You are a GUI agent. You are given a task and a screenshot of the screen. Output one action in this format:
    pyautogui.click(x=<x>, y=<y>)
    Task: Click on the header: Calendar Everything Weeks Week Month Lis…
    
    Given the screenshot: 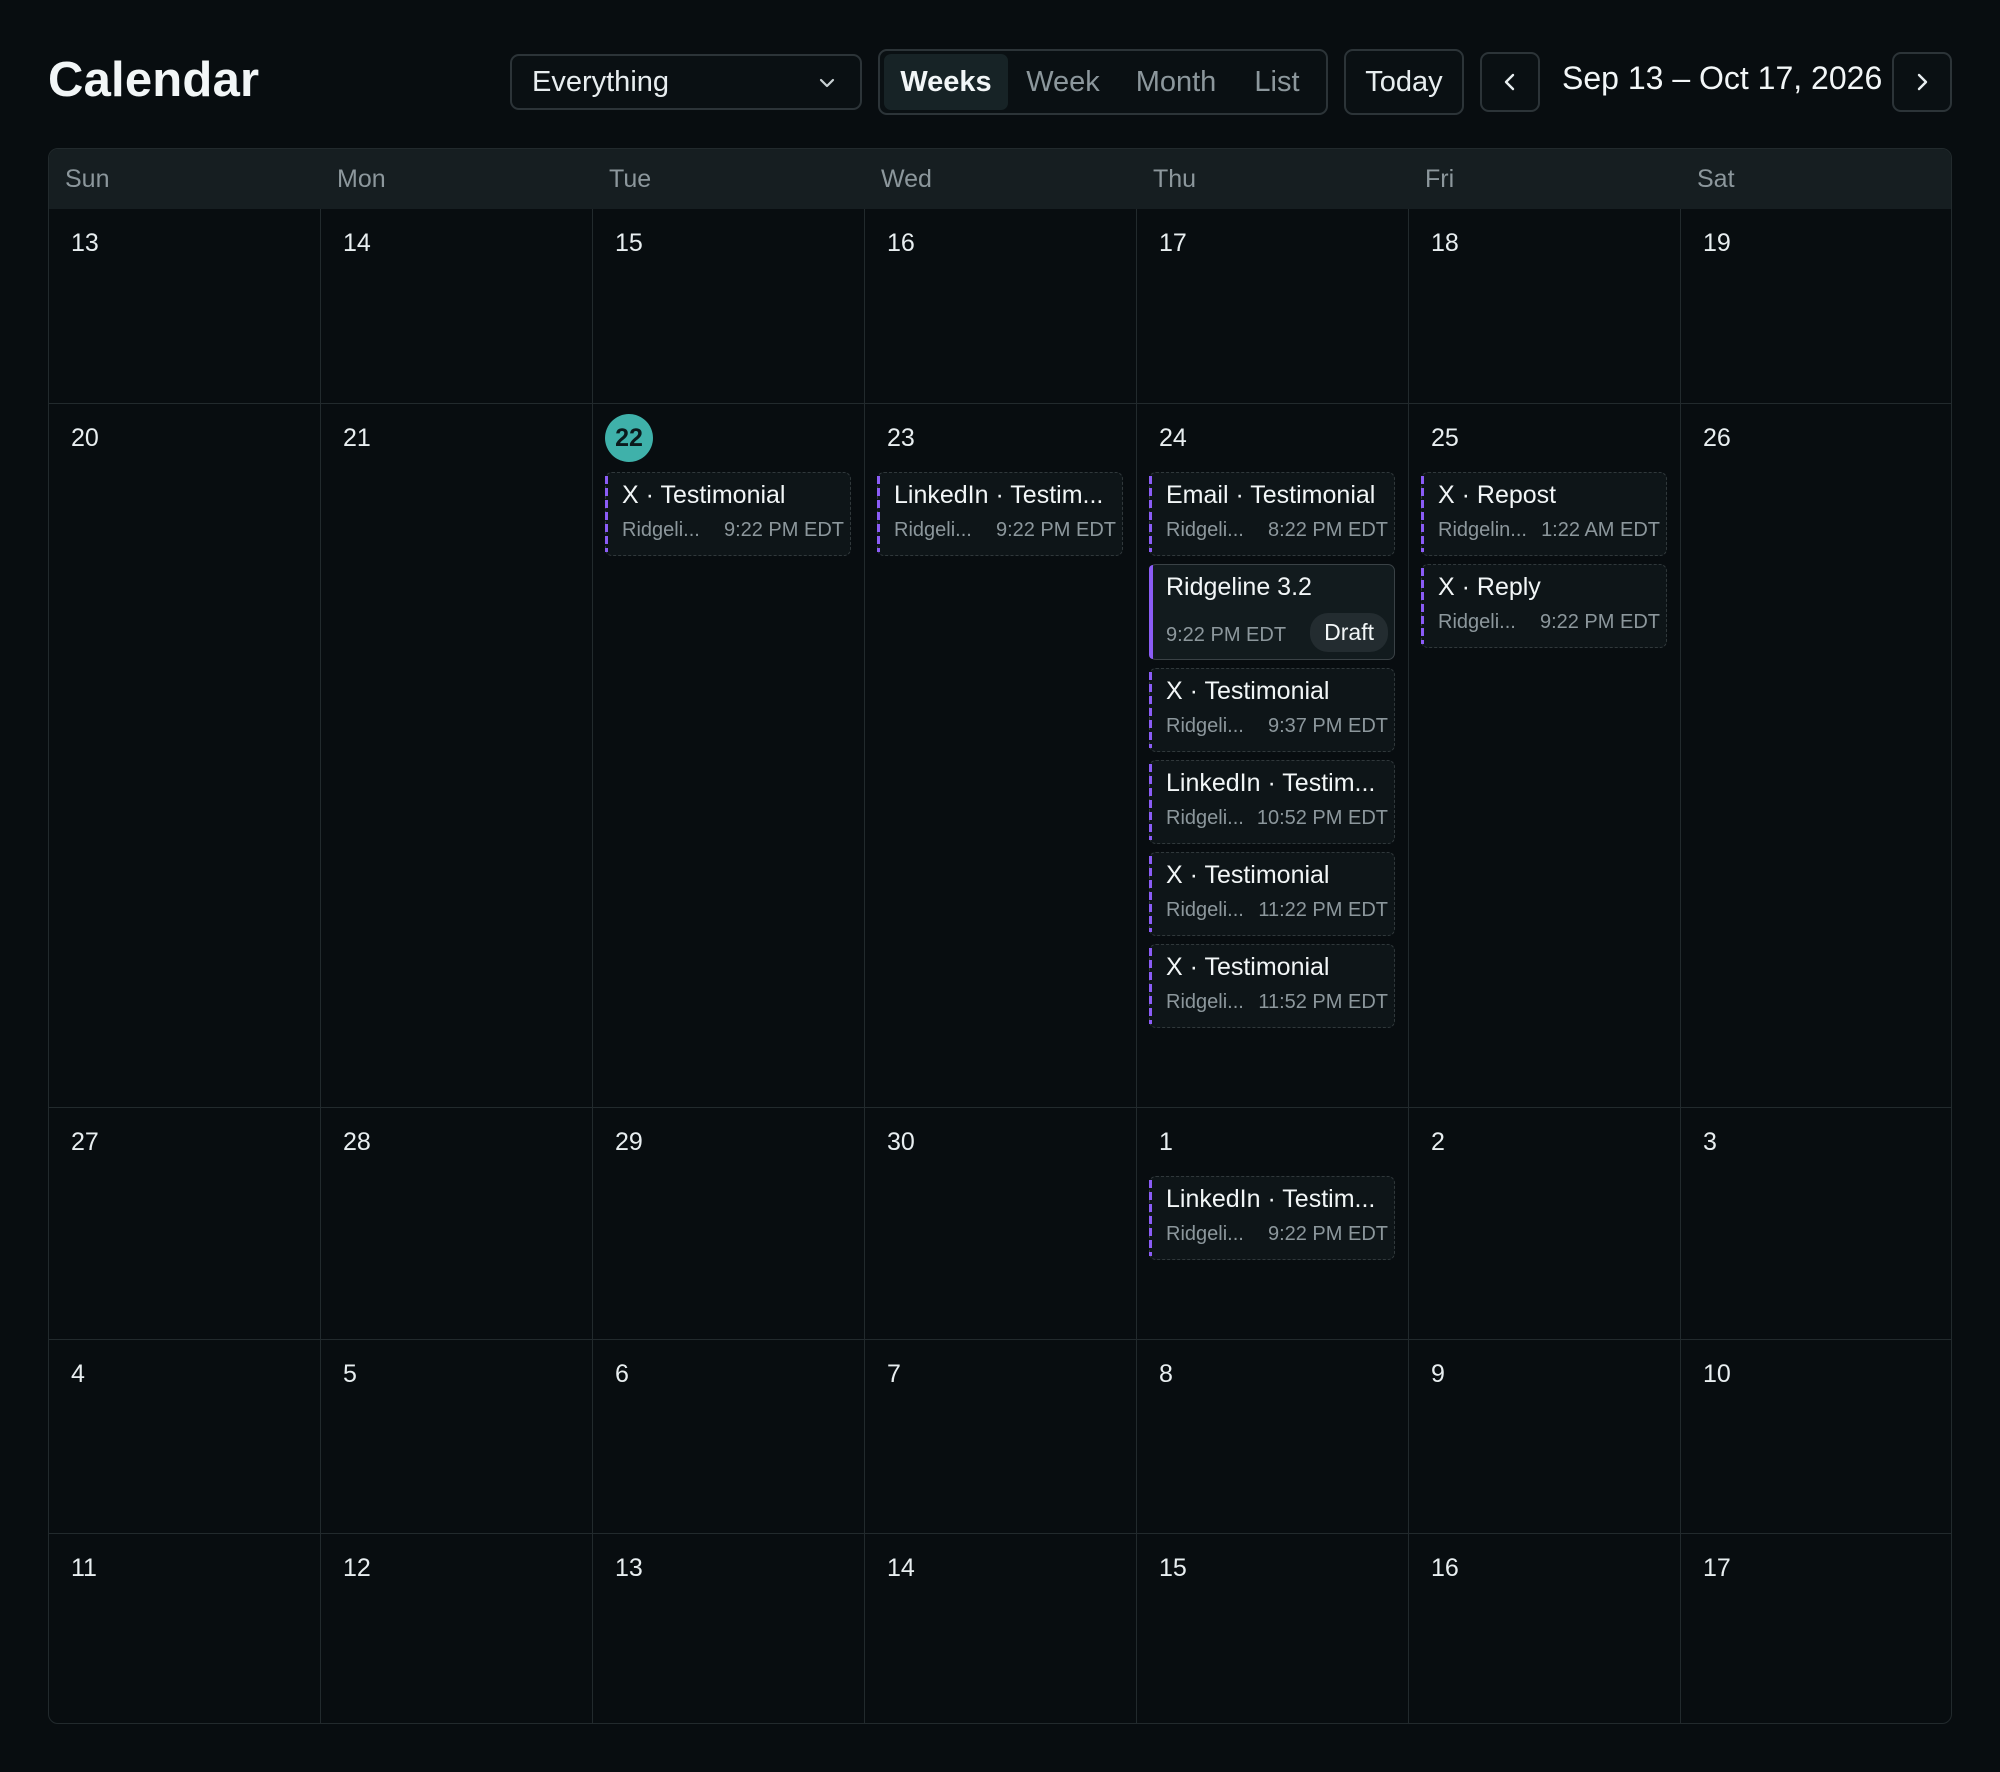 What is the action you would take?
    pyautogui.click(x=1000, y=75)
    